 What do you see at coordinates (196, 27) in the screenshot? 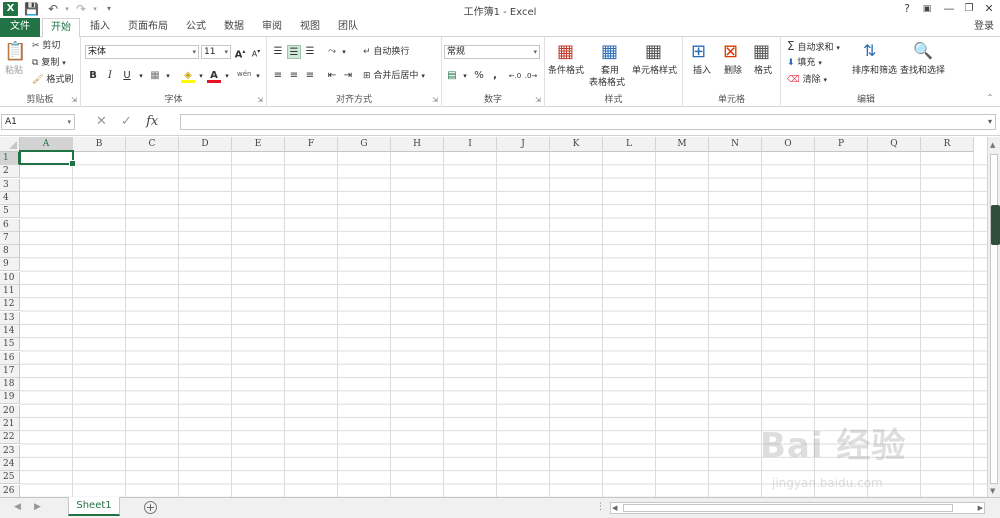
I see `tab-formulas: 公式` at bounding box center [196, 27].